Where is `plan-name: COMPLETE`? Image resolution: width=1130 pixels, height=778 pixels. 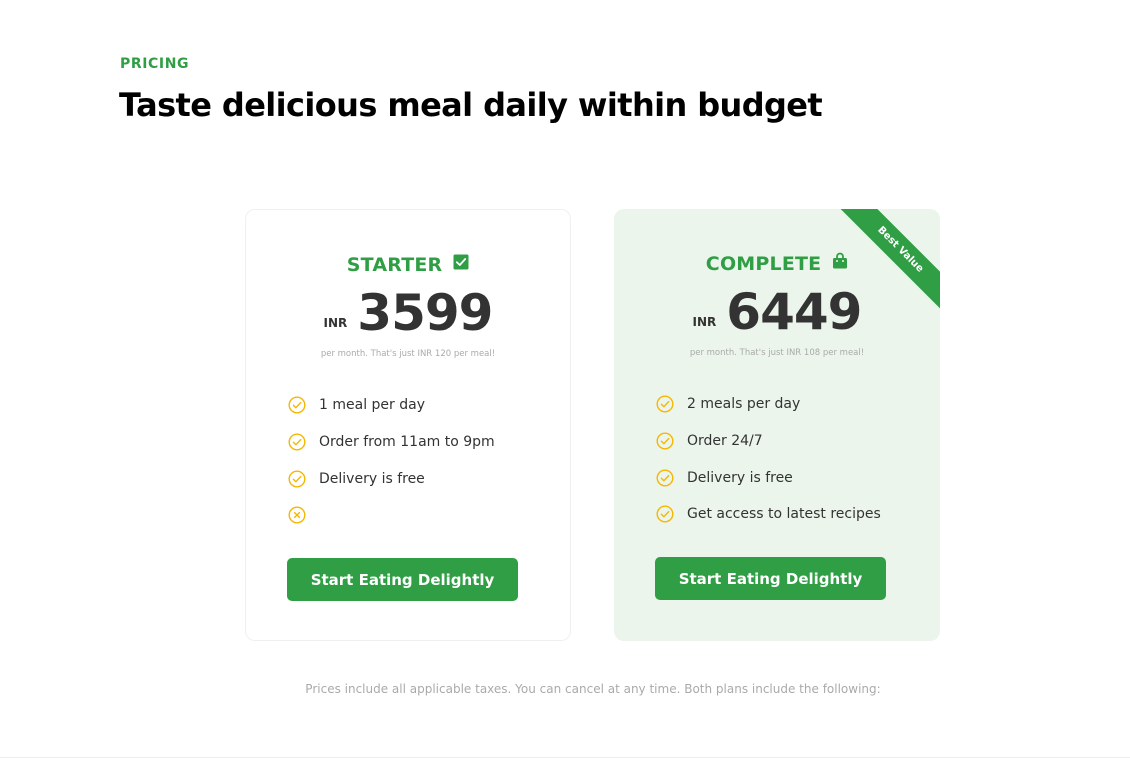
plan-name: COMPLETE is located at coordinates (763, 264).